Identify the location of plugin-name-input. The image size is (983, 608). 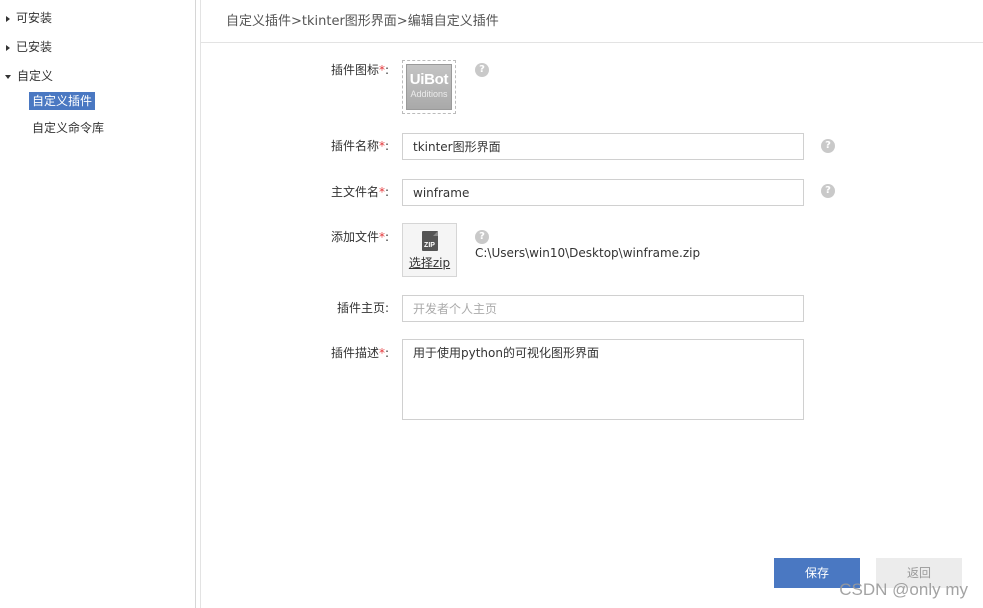
(603, 146).